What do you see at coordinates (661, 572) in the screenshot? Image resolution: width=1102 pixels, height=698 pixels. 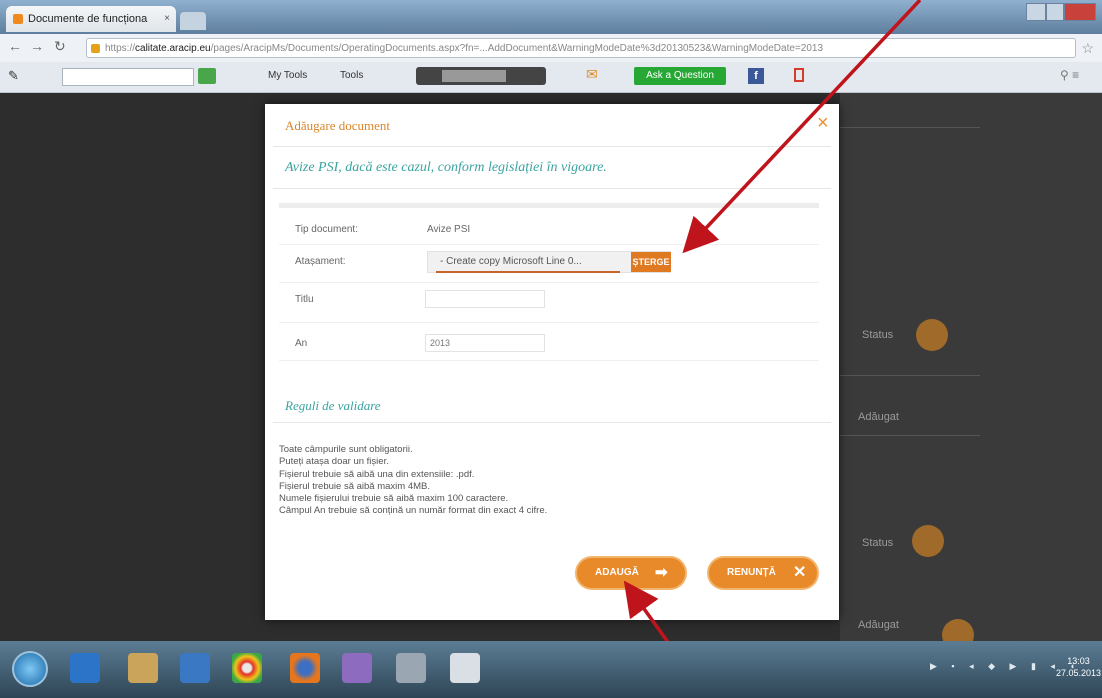 I see `arrow-right-icon: ➡` at bounding box center [661, 572].